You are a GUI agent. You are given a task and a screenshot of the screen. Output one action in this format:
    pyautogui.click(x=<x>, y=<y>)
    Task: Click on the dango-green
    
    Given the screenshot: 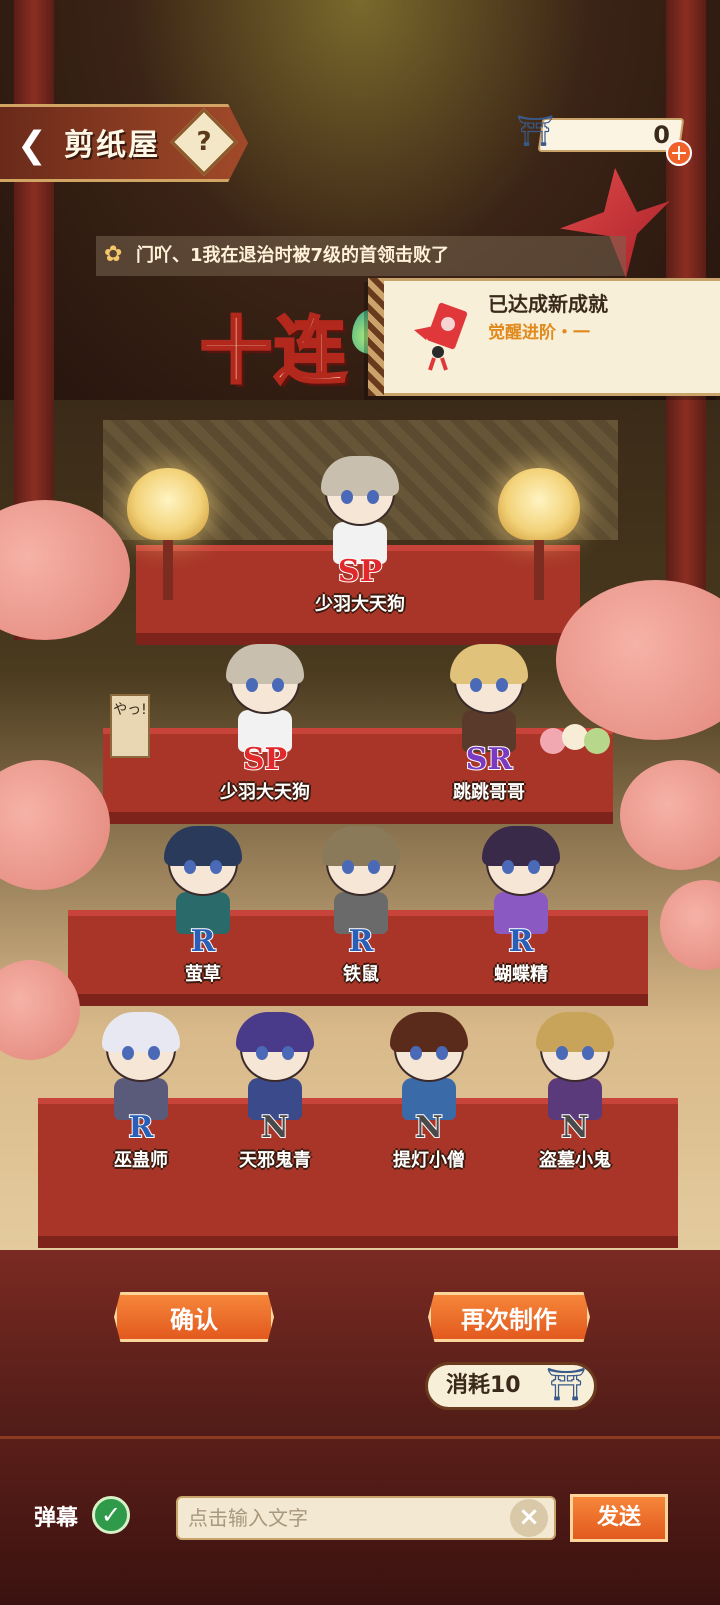 What is the action you would take?
    pyautogui.click(x=597, y=741)
    